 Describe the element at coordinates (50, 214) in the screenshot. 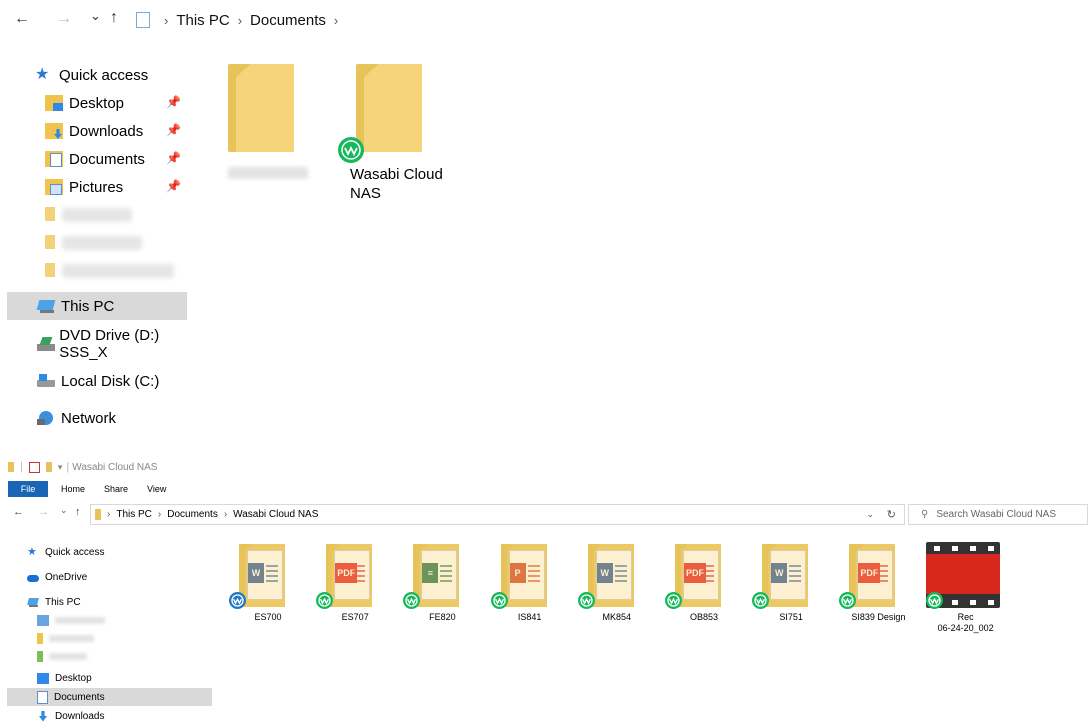

I see `blurred-folder-icon` at that location.